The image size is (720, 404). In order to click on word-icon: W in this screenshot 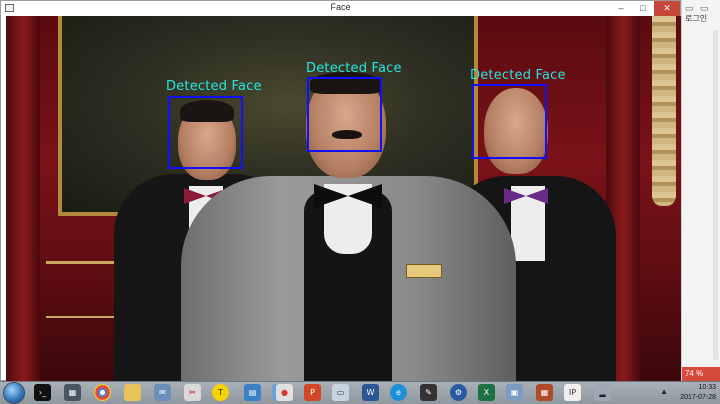, I will do `click(370, 392)`.